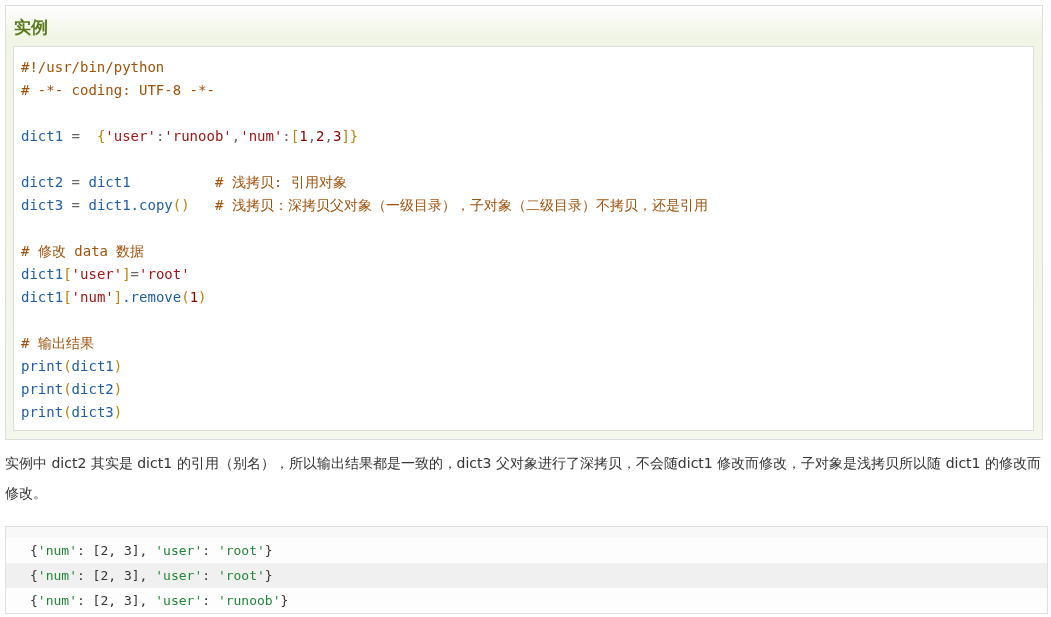 This screenshot has height=617, width=1051. Describe the element at coordinates (58, 343) in the screenshot. I see `code-line: # 输出结果` at that location.